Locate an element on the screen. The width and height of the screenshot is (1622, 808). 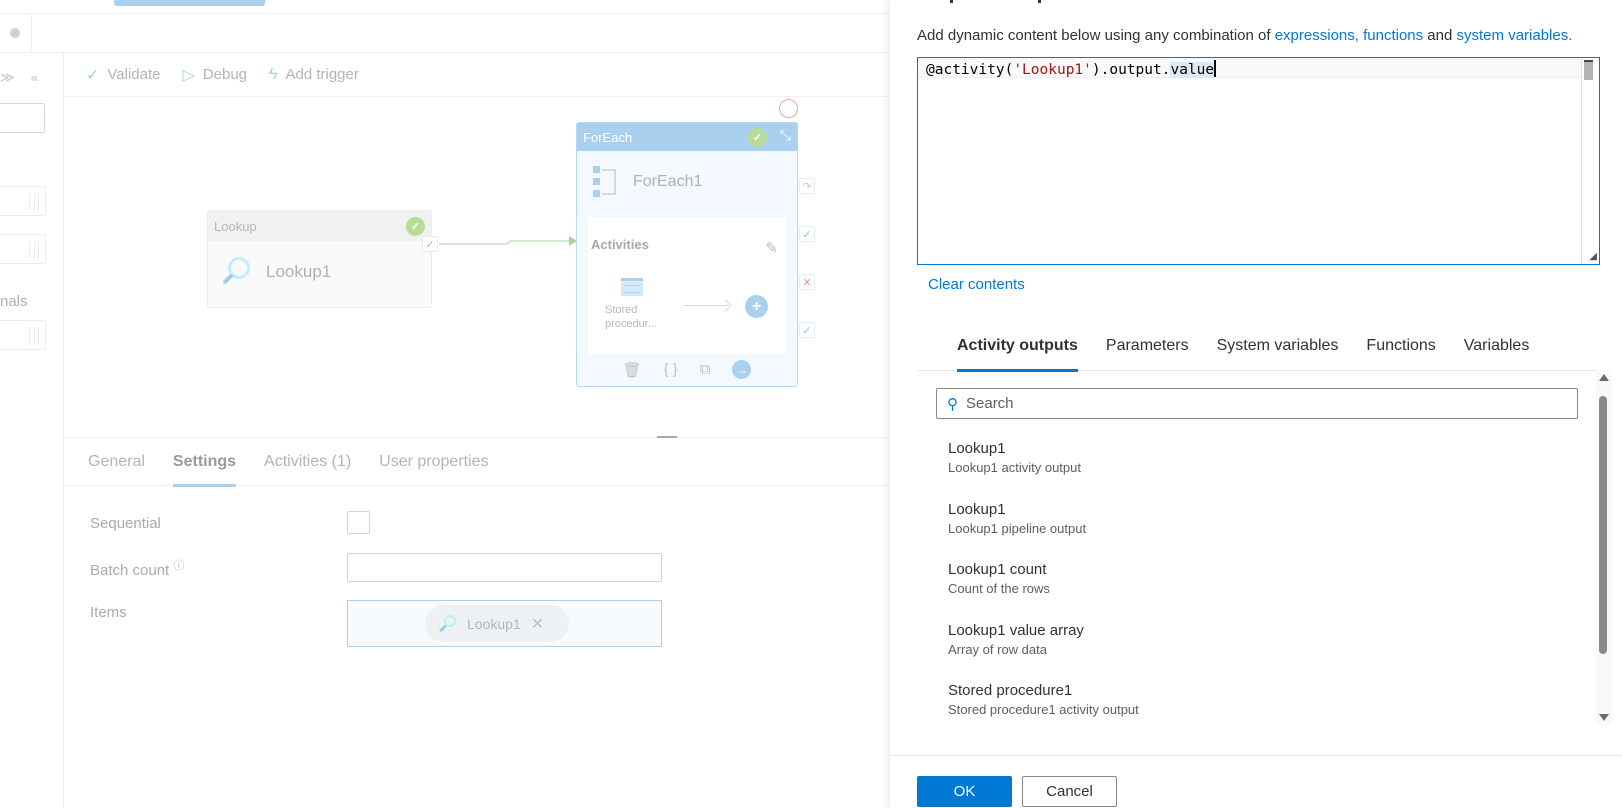
node-header: Lookup ✓ is located at coordinates (319, 226).